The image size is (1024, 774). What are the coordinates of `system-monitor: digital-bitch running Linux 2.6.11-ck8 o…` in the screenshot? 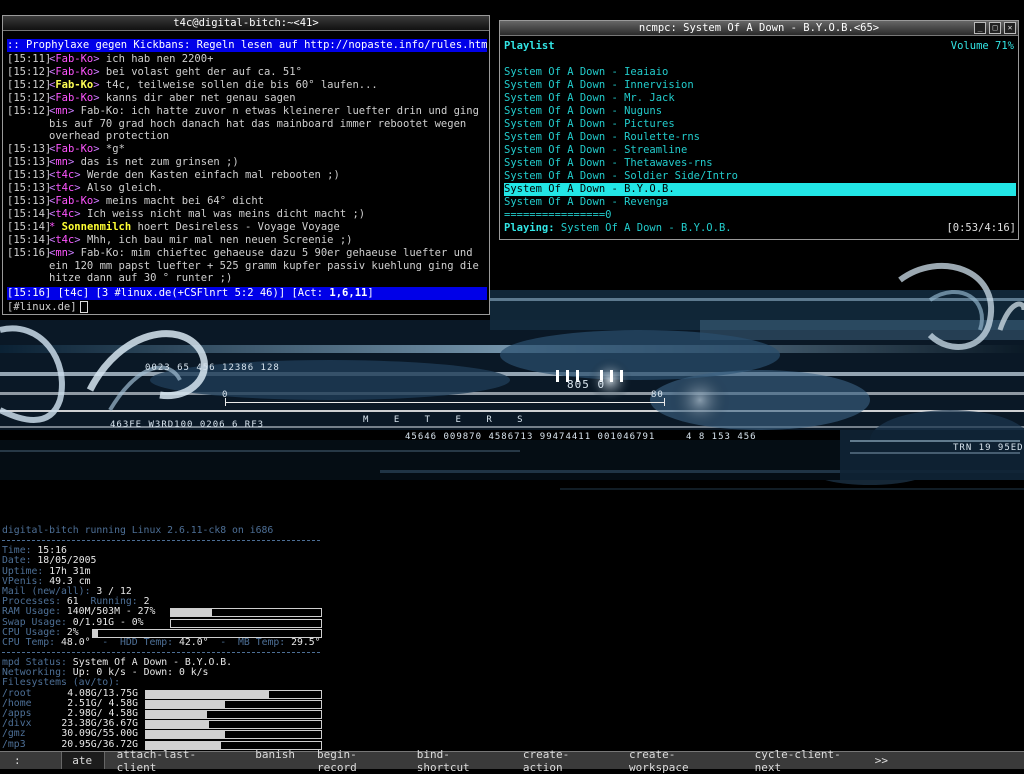 It's located at (162, 637).